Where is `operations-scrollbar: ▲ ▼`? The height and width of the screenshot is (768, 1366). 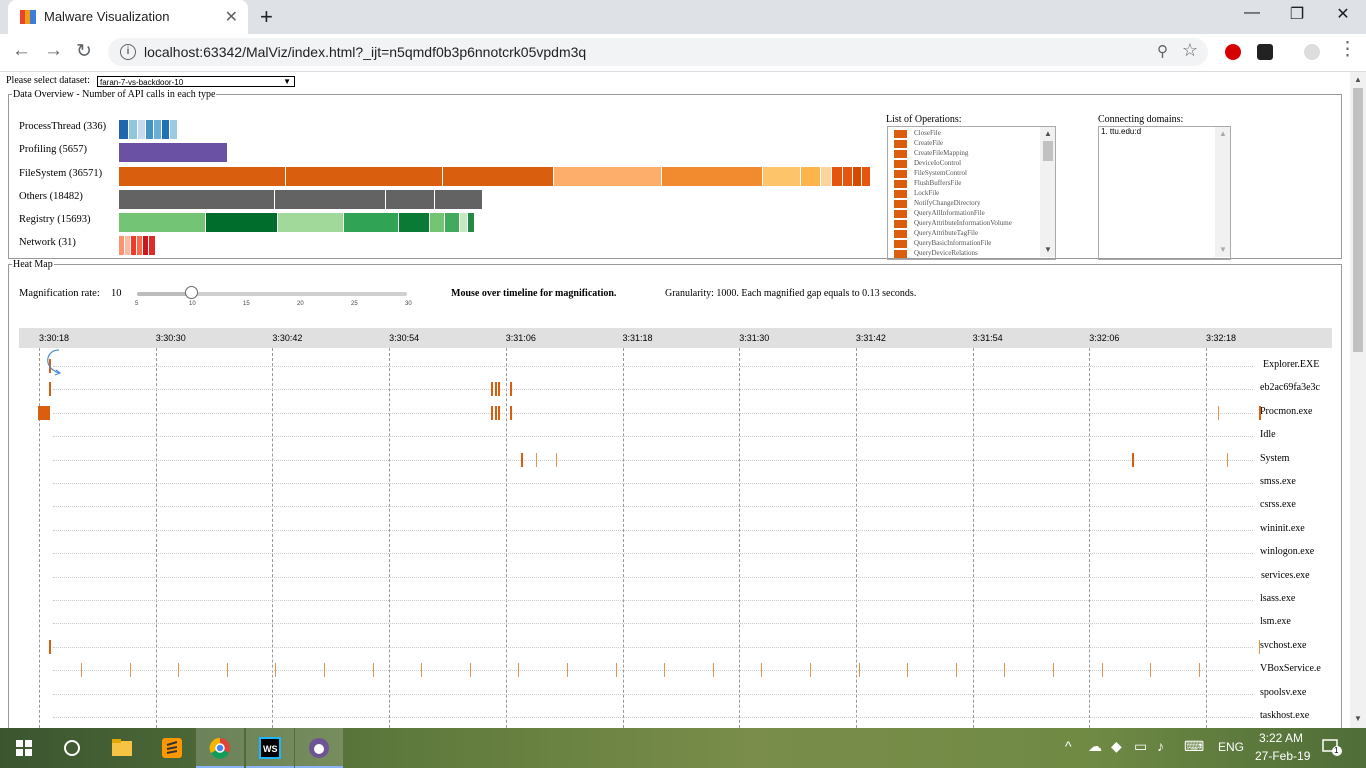
operations-scrollbar: ▲ ▼ is located at coordinates (1047, 192).